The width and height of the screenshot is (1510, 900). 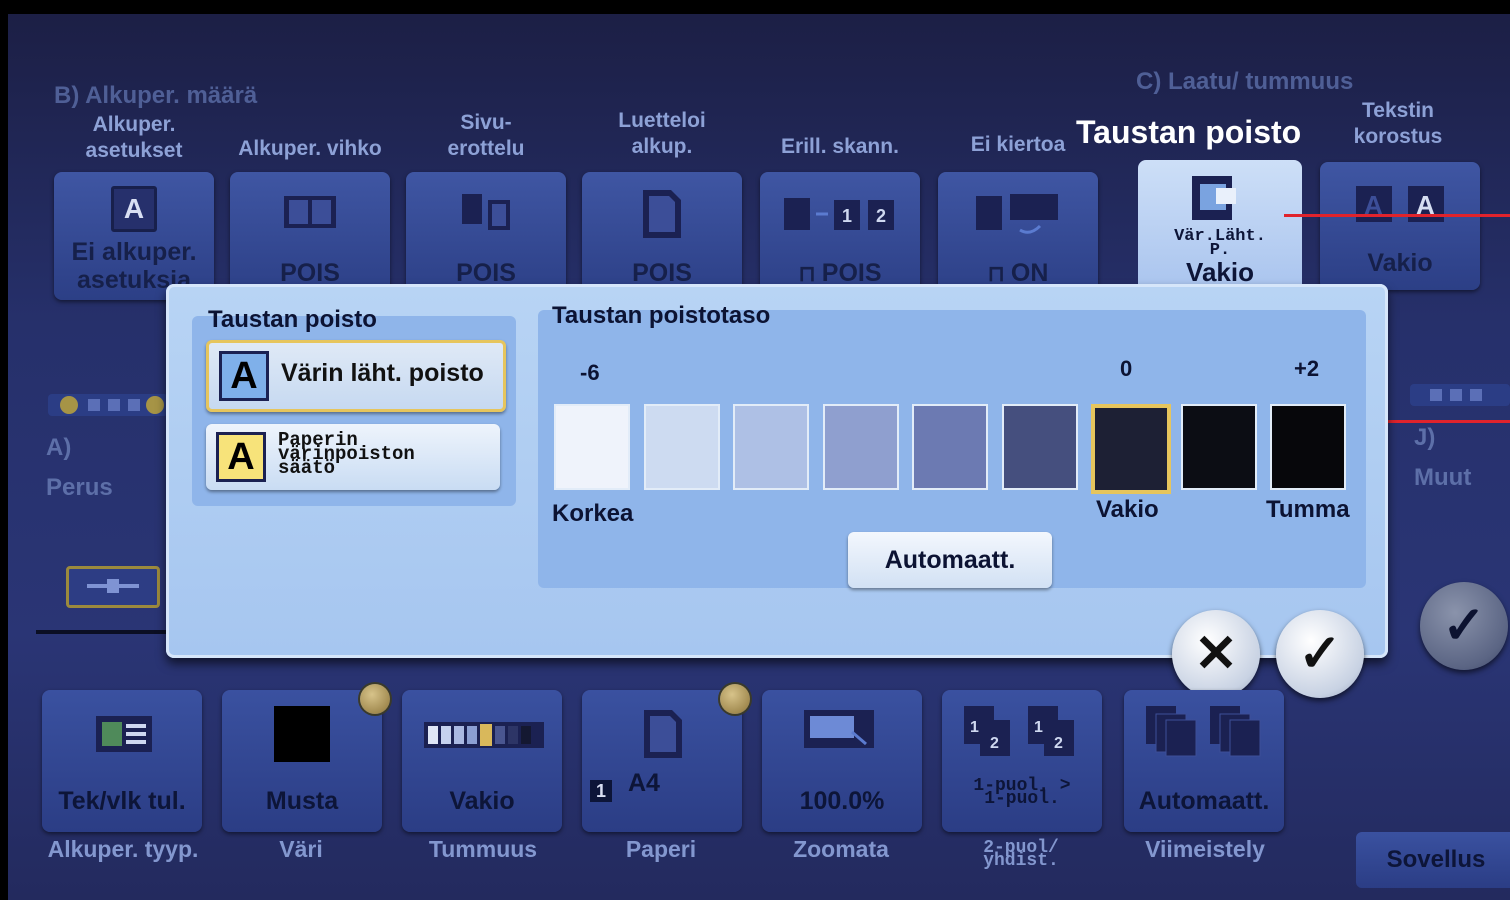 What do you see at coordinates (1204, 801) in the screenshot?
I see `finishing-value: Automaatt.` at bounding box center [1204, 801].